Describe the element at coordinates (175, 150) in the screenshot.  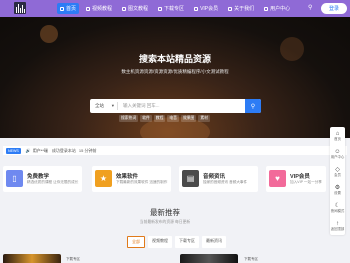
I see `news-ticker: NEWS 🔊 用户**瑞 成功登录本站 15 分钟前` at that location.